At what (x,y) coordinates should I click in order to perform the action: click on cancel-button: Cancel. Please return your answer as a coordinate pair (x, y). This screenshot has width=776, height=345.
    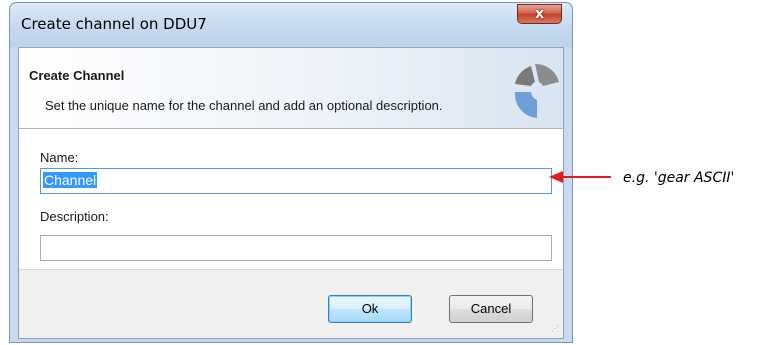
    Looking at the image, I should click on (491, 309).